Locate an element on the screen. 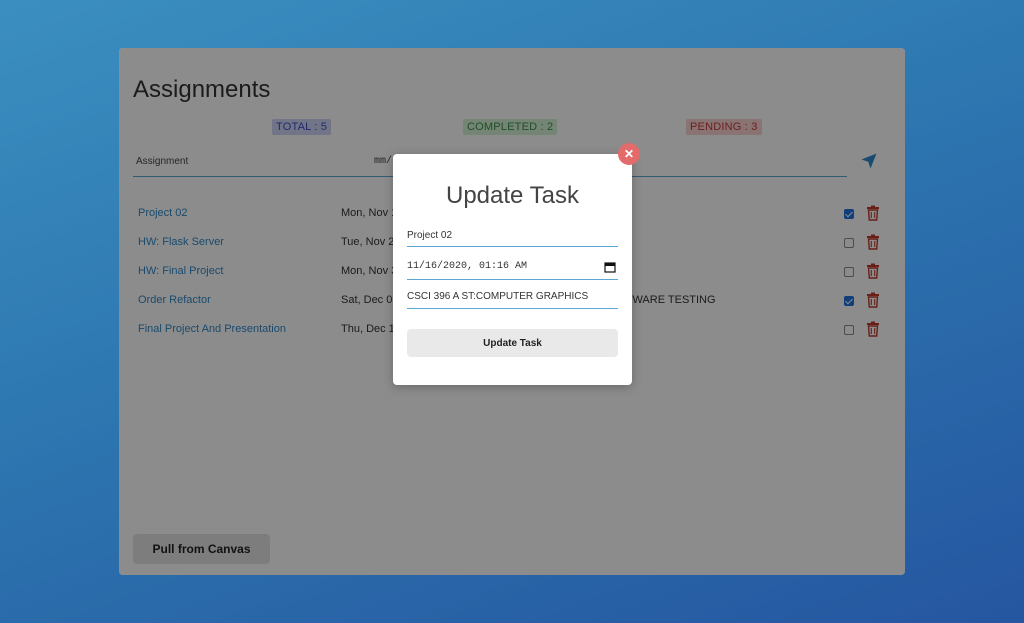 The image size is (1024, 623). task-date-field: 11/16/2020, 01:16 AM is located at coordinates (512, 270).